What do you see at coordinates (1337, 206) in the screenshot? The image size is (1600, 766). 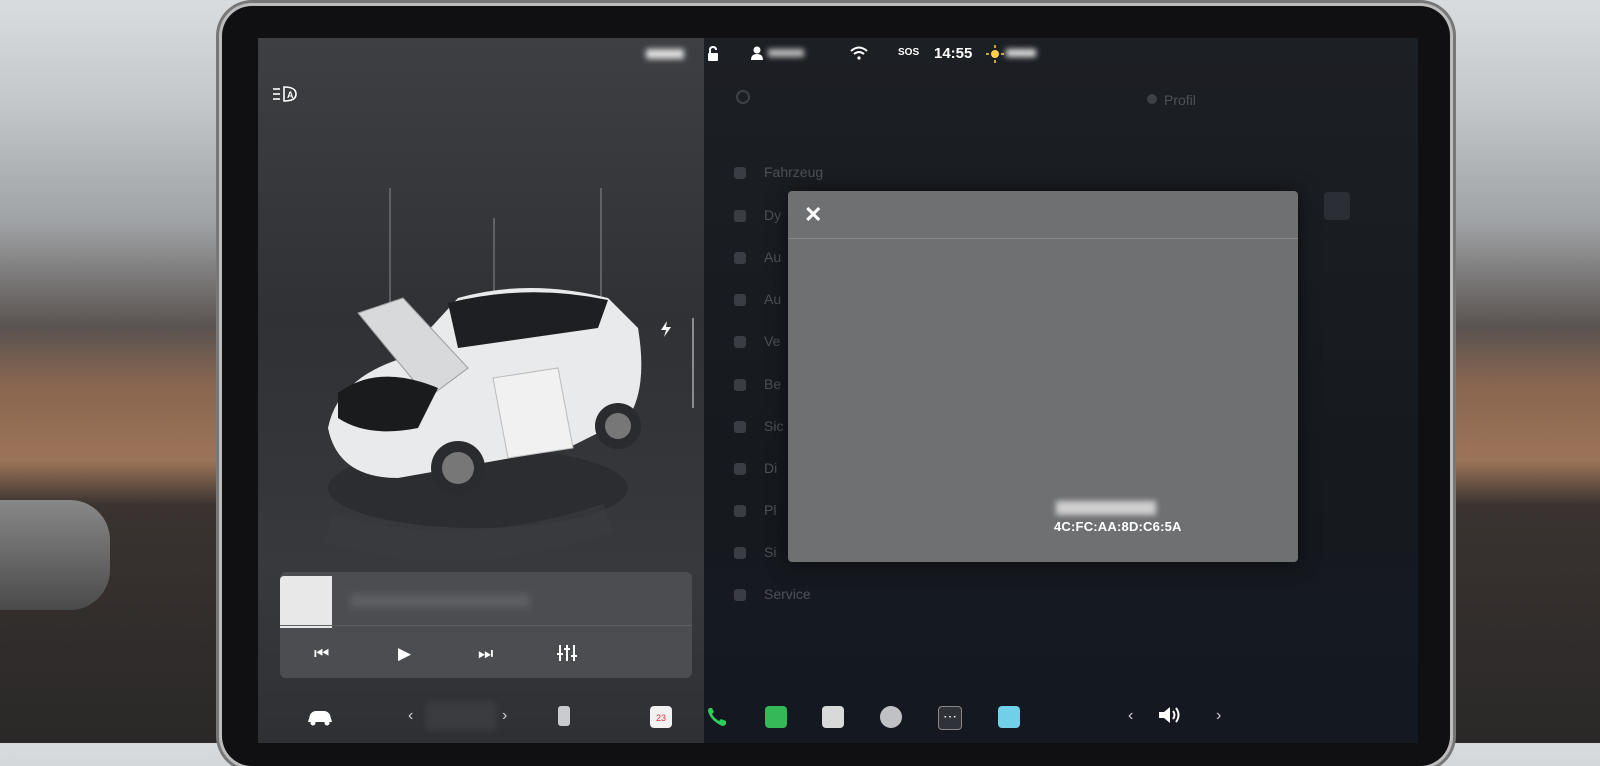 I see `settings-button` at bounding box center [1337, 206].